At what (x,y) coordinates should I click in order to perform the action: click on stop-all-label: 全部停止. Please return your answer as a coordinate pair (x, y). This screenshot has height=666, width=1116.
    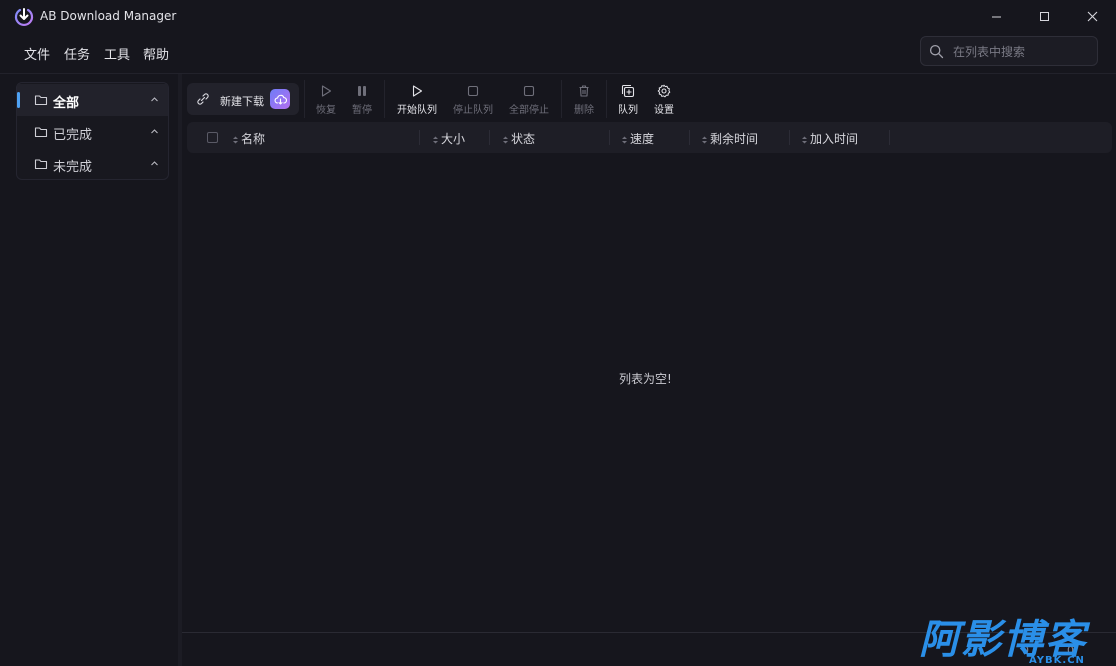
    Looking at the image, I should click on (529, 110).